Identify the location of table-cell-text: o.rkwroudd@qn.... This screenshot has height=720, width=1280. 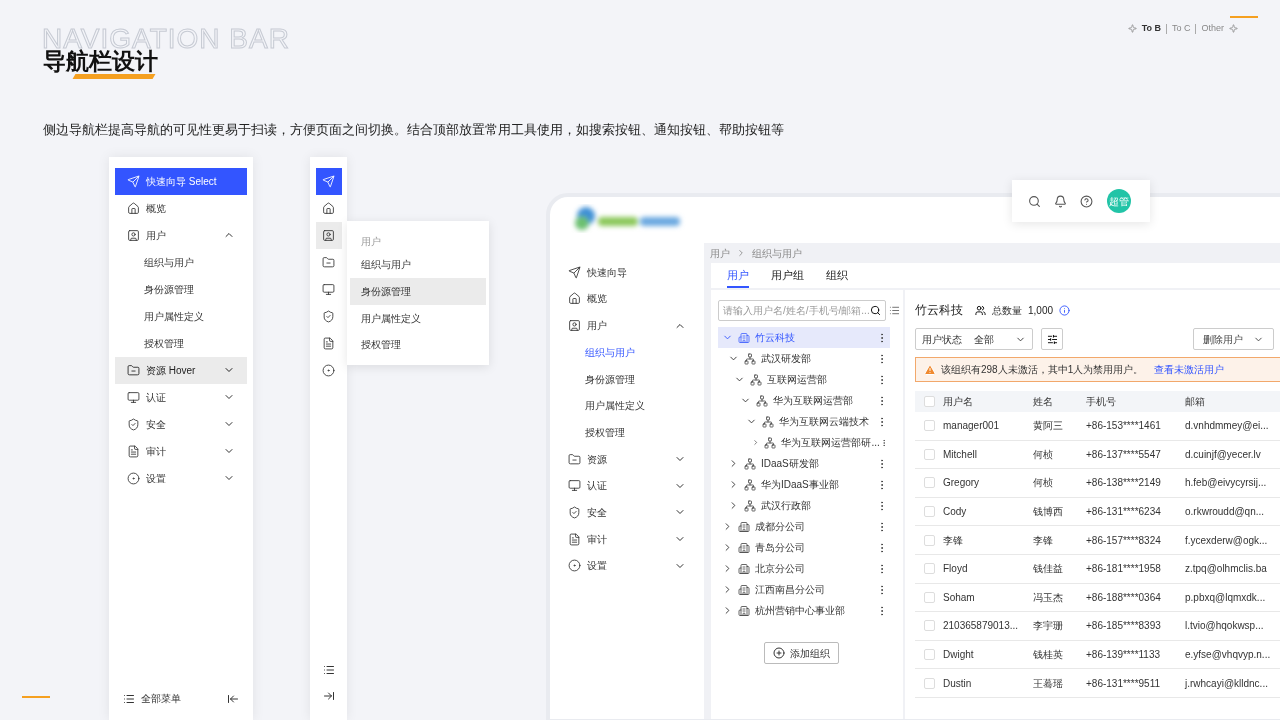
(1225, 512).